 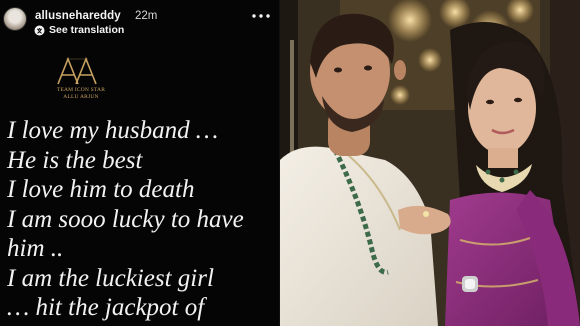 What do you see at coordinates (87, 30) in the screenshot?
I see `see-translation-label: See translation` at bounding box center [87, 30].